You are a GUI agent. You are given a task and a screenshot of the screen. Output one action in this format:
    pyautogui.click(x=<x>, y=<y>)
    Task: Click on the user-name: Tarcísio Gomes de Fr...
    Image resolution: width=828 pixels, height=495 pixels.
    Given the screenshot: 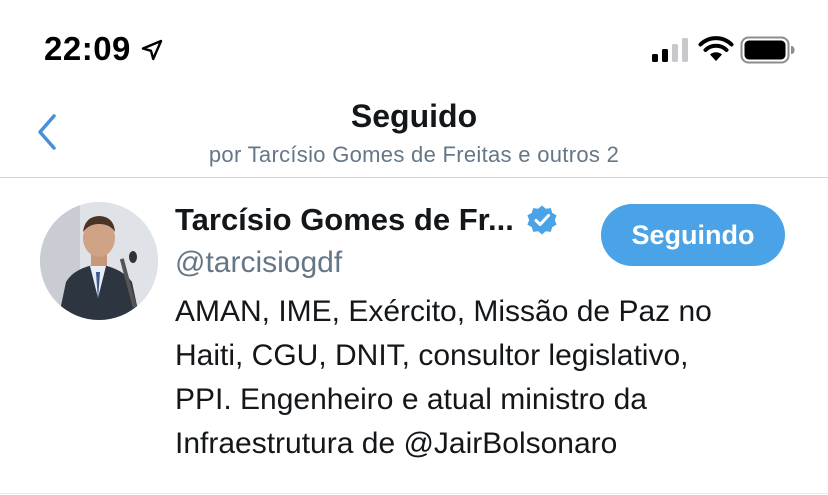 What is the action you would take?
    pyautogui.click(x=344, y=220)
    